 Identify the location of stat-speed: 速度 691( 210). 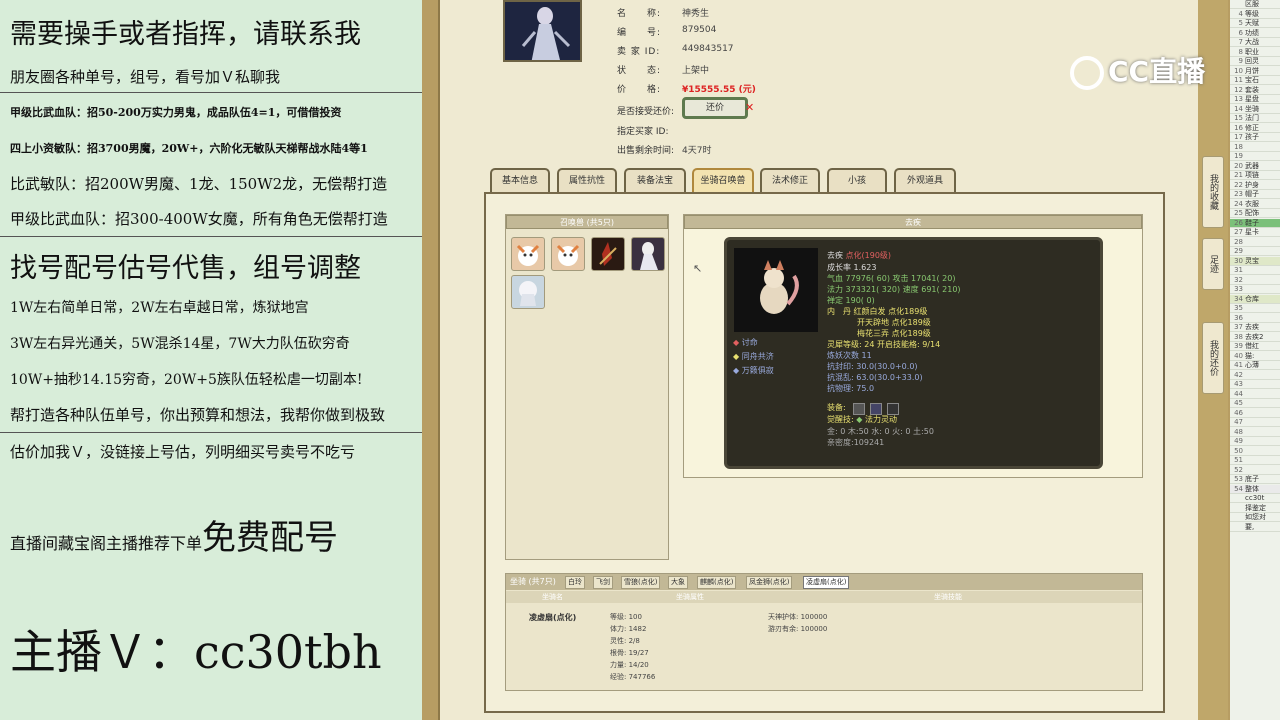
(931, 289).